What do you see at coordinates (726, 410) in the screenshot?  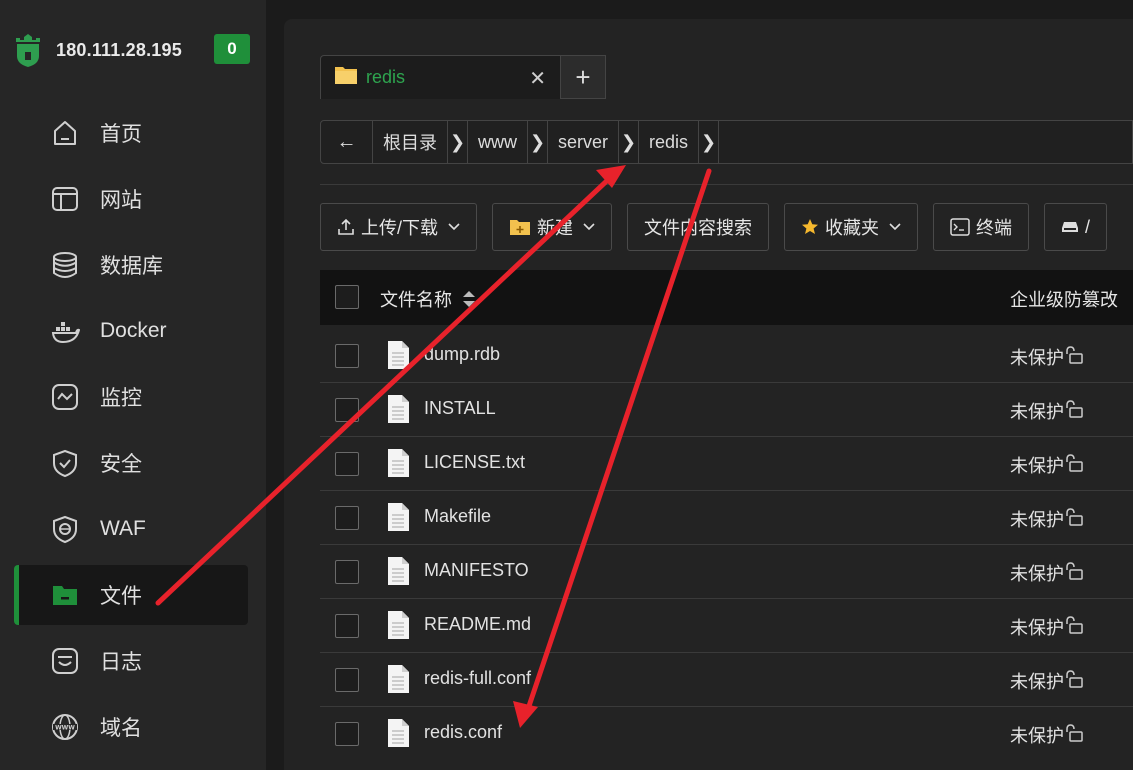 I see `table-row: INSTALL 未保护` at bounding box center [726, 410].